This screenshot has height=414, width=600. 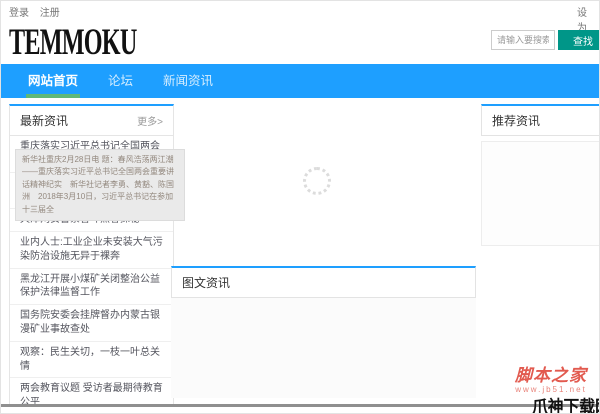 What do you see at coordinates (19, 13) in the screenshot?
I see `login-link: 登录` at bounding box center [19, 13].